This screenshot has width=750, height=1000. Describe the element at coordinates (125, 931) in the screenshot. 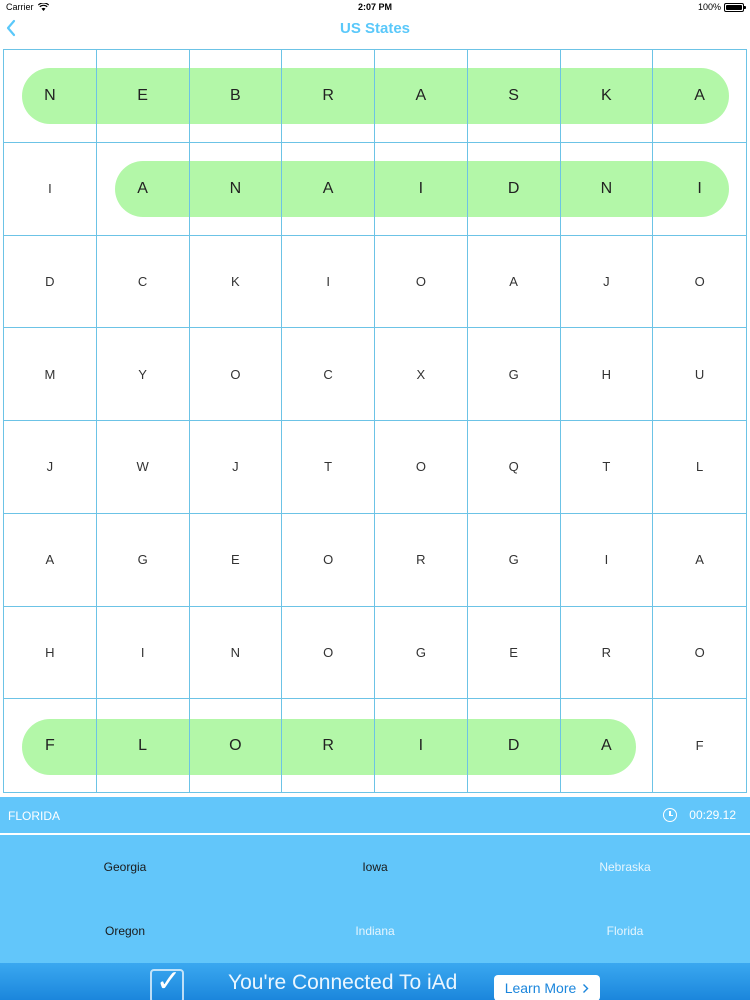

I see `word-item-oregon: Oregon` at that location.